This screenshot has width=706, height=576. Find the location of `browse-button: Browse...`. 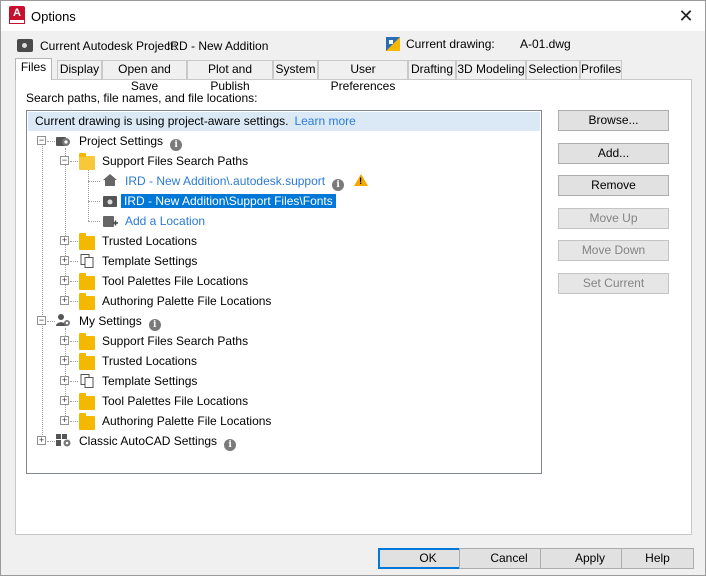

browse-button: Browse... is located at coordinates (613, 120).